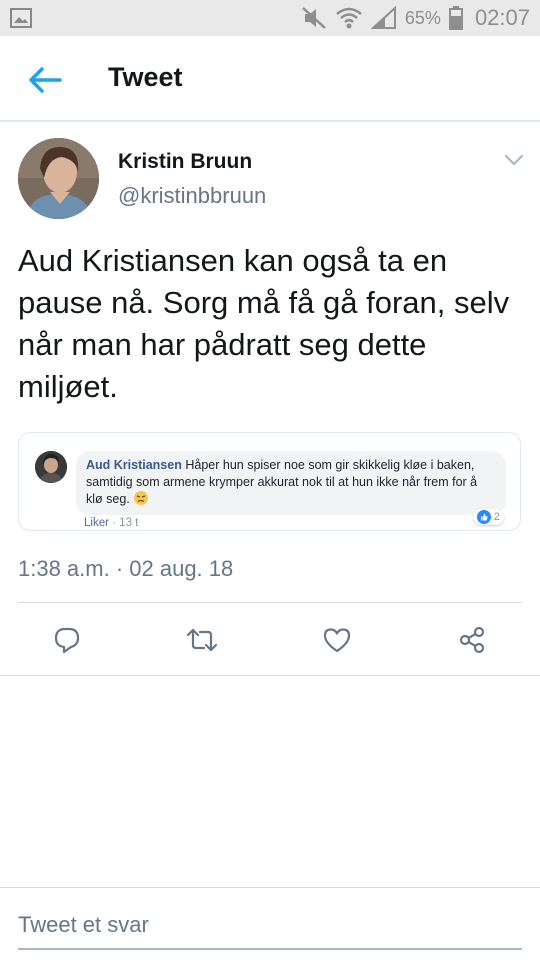  What do you see at coordinates (145, 77) in the screenshot?
I see `page-title: Tweet` at bounding box center [145, 77].